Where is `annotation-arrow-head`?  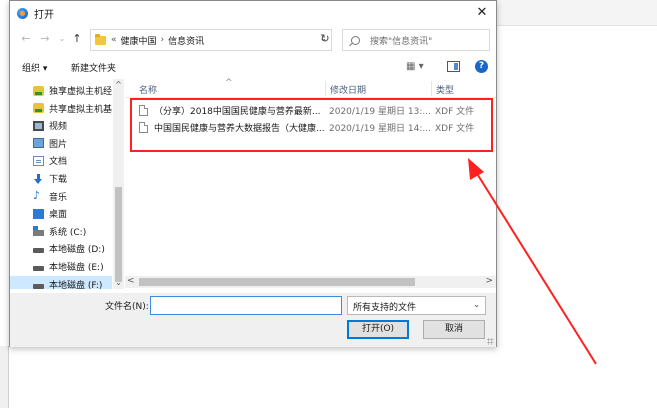 annotation-arrow-head is located at coordinates (476, 169).